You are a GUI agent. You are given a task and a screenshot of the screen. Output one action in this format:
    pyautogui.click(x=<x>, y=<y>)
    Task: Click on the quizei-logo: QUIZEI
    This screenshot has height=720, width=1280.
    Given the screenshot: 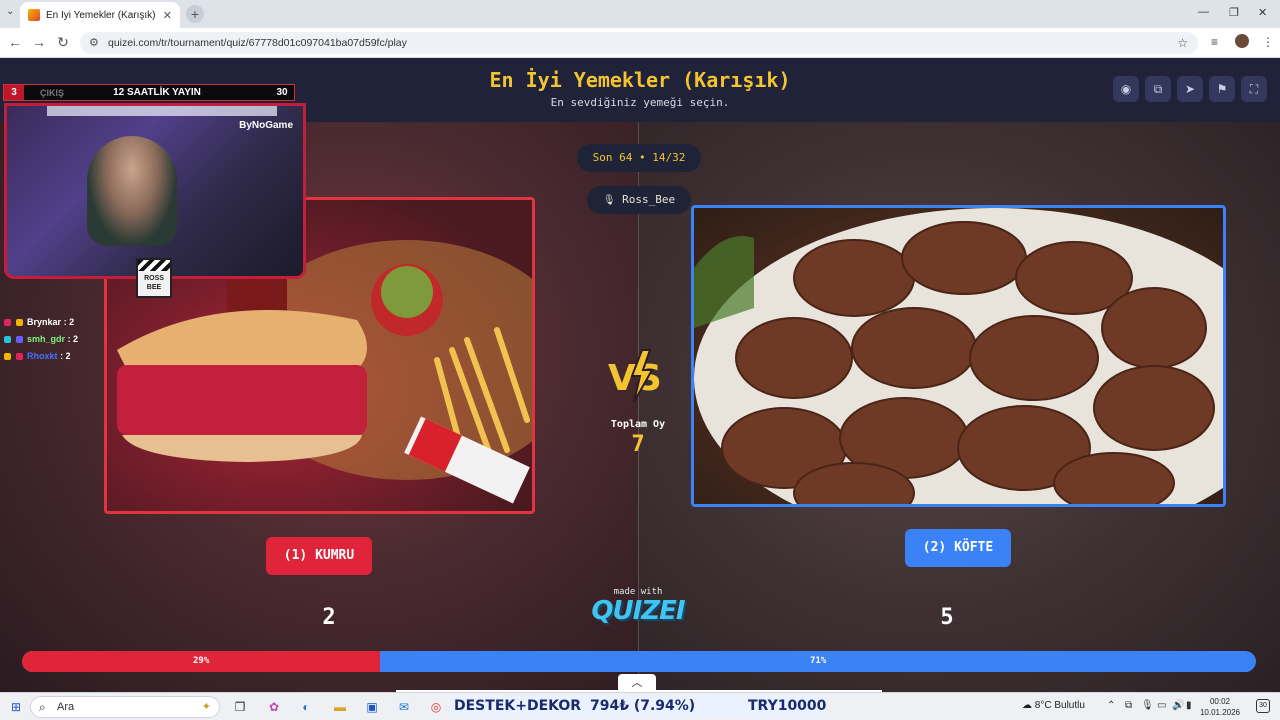 What is the action you would take?
    pyautogui.click(x=638, y=611)
    